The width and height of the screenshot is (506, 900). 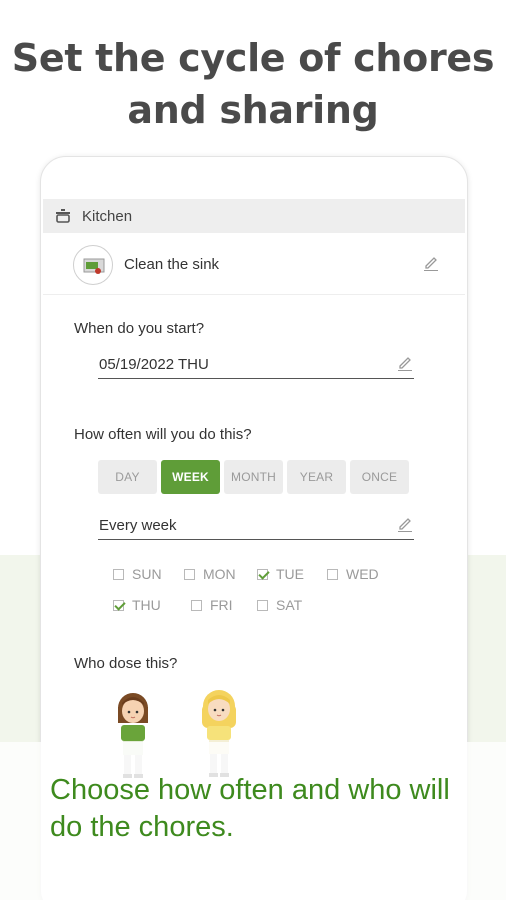 What do you see at coordinates (254, 265) in the screenshot?
I see `task-row: Clean the sink` at bounding box center [254, 265].